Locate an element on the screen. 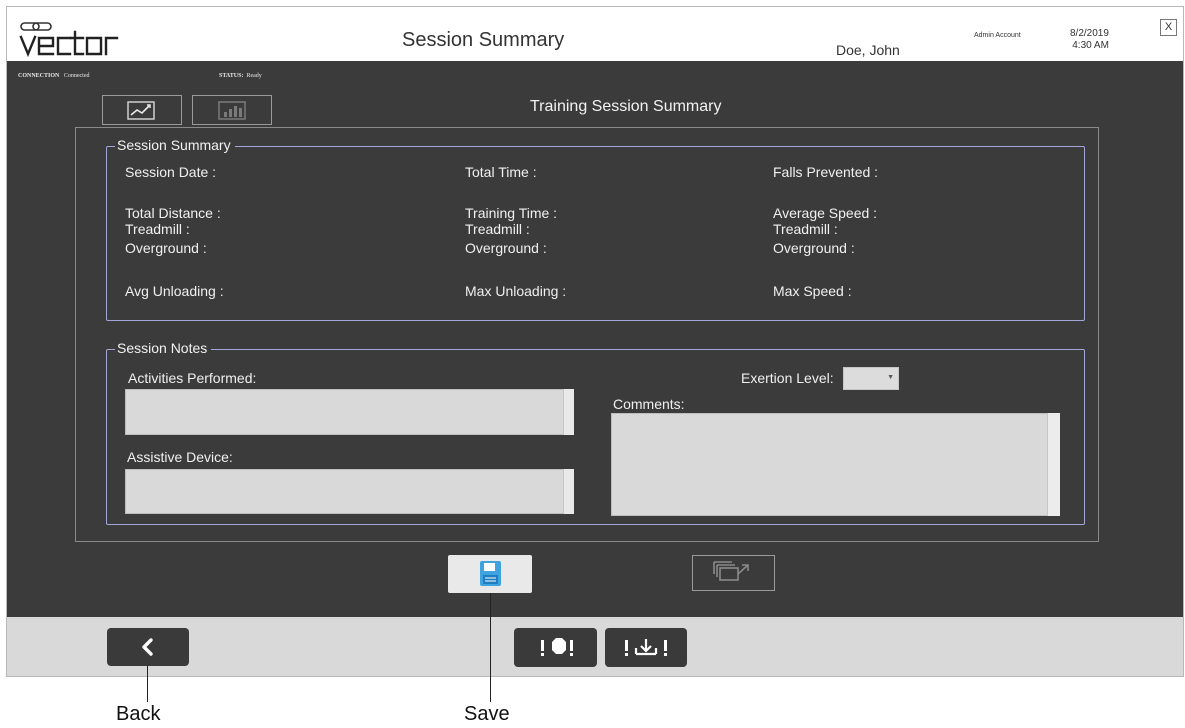 The height and width of the screenshot is (728, 1185). speed-overground-label: Overground : is located at coordinates (814, 248).